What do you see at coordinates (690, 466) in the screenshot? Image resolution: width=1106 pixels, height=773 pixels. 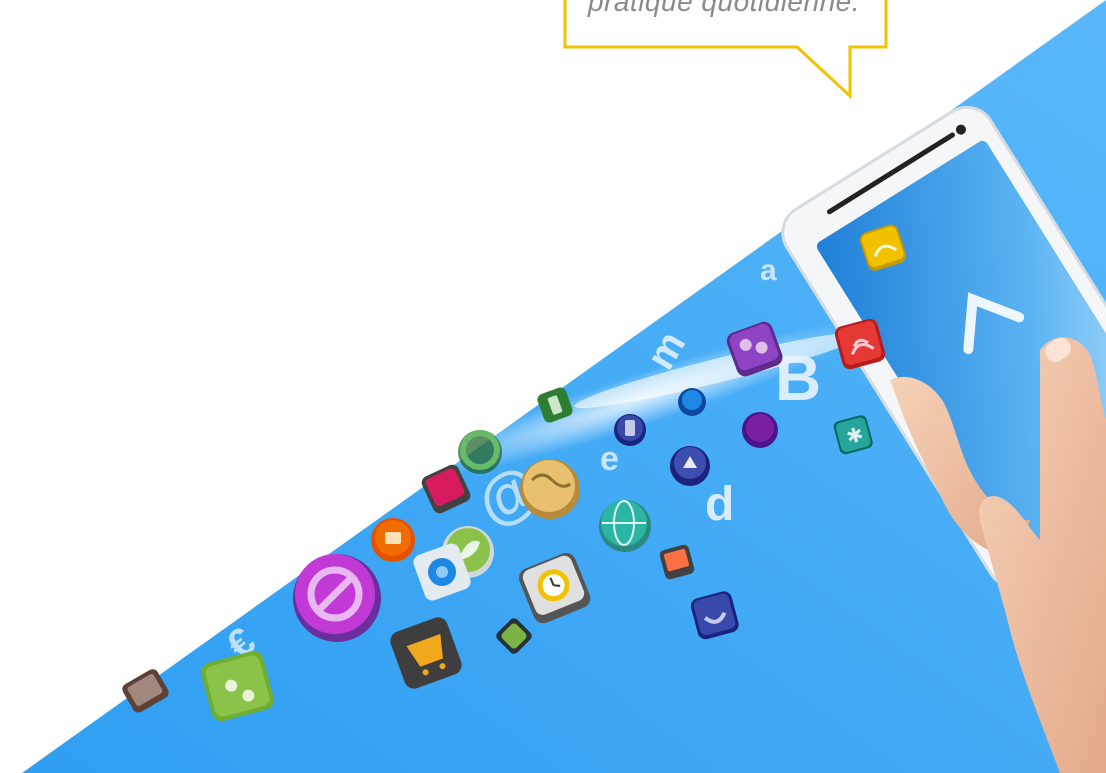 I see `upload-icon` at bounding box center [690, 466].